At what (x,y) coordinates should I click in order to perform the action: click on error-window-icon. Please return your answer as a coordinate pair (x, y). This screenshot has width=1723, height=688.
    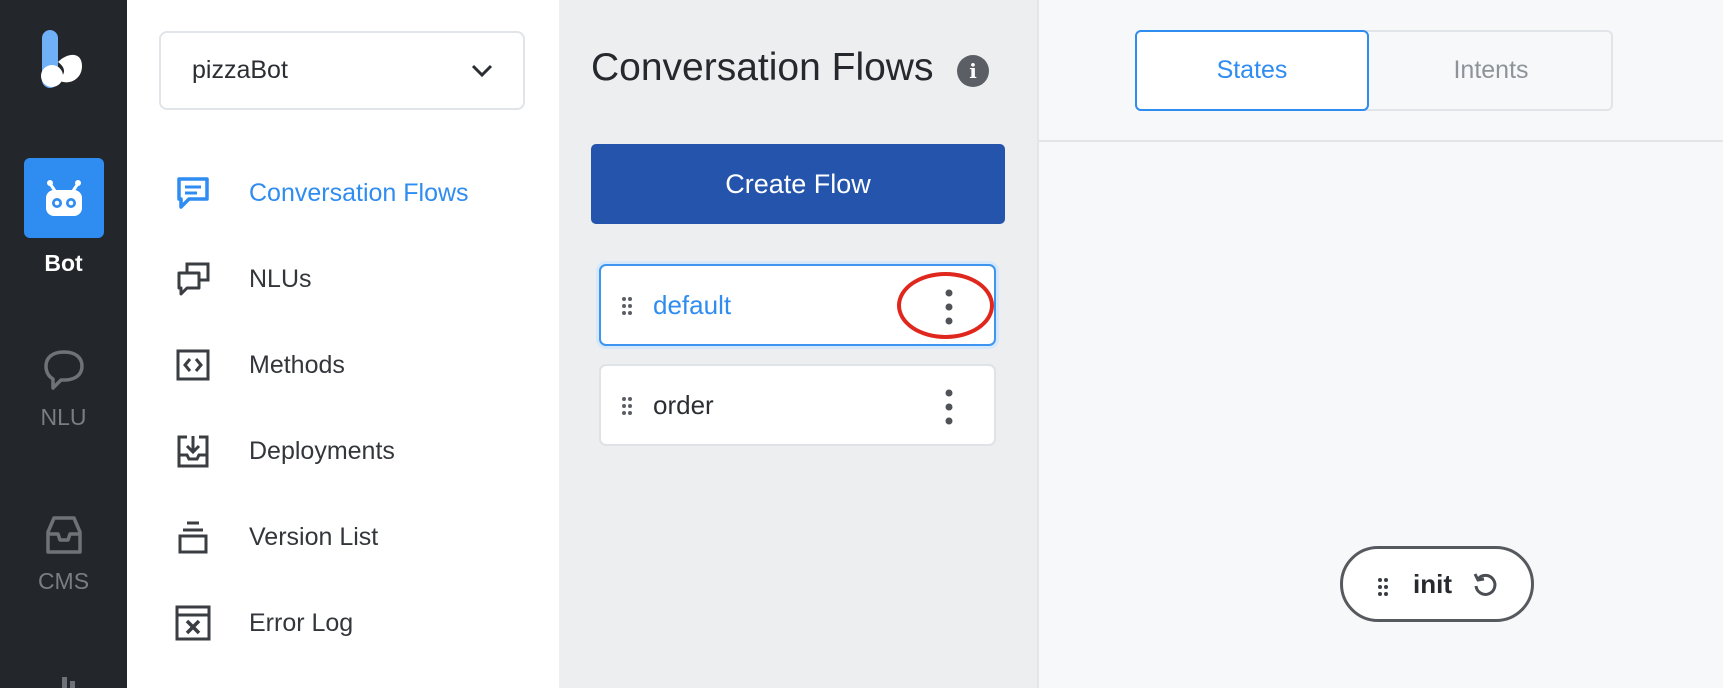
    Looking at the image, I should click on (193, 623).